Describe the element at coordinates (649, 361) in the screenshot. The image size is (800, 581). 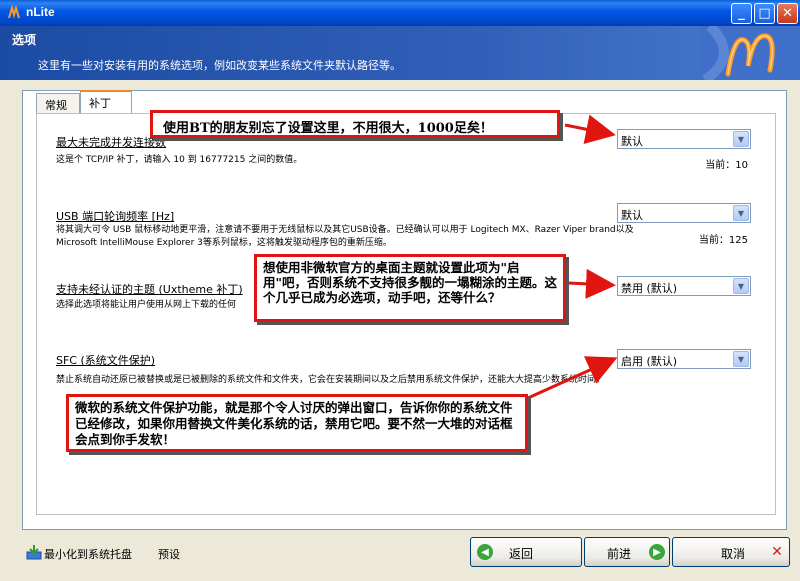
I see `select-value: 启用 (默认)` at that location.